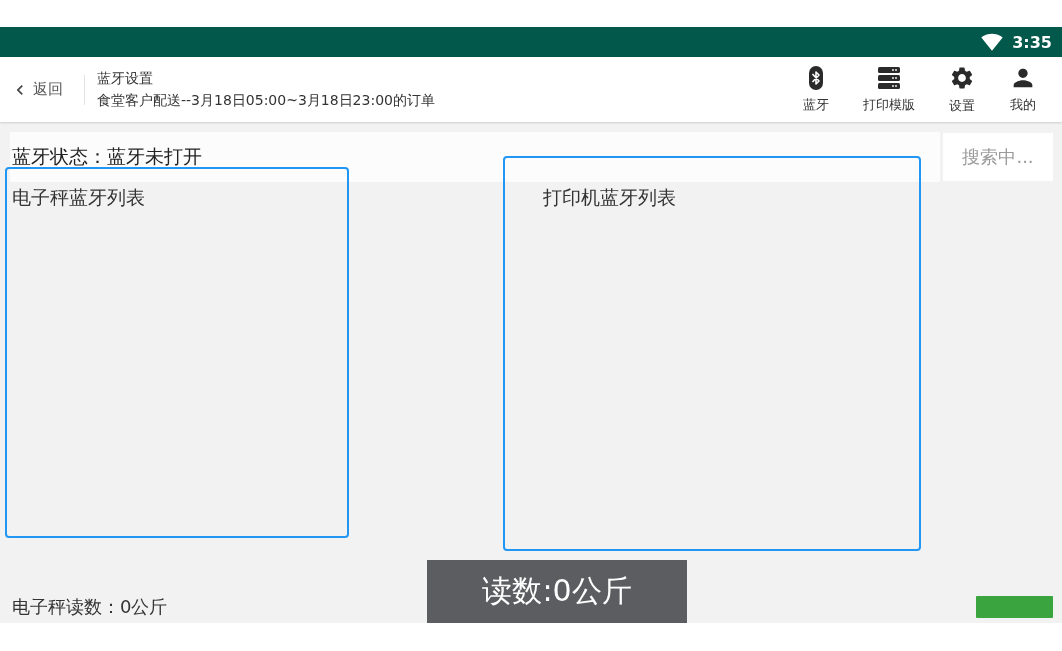 Image resolution: width=1062 pixels, height=651 pixels. I want to click on server-icon, so click(889, 77).